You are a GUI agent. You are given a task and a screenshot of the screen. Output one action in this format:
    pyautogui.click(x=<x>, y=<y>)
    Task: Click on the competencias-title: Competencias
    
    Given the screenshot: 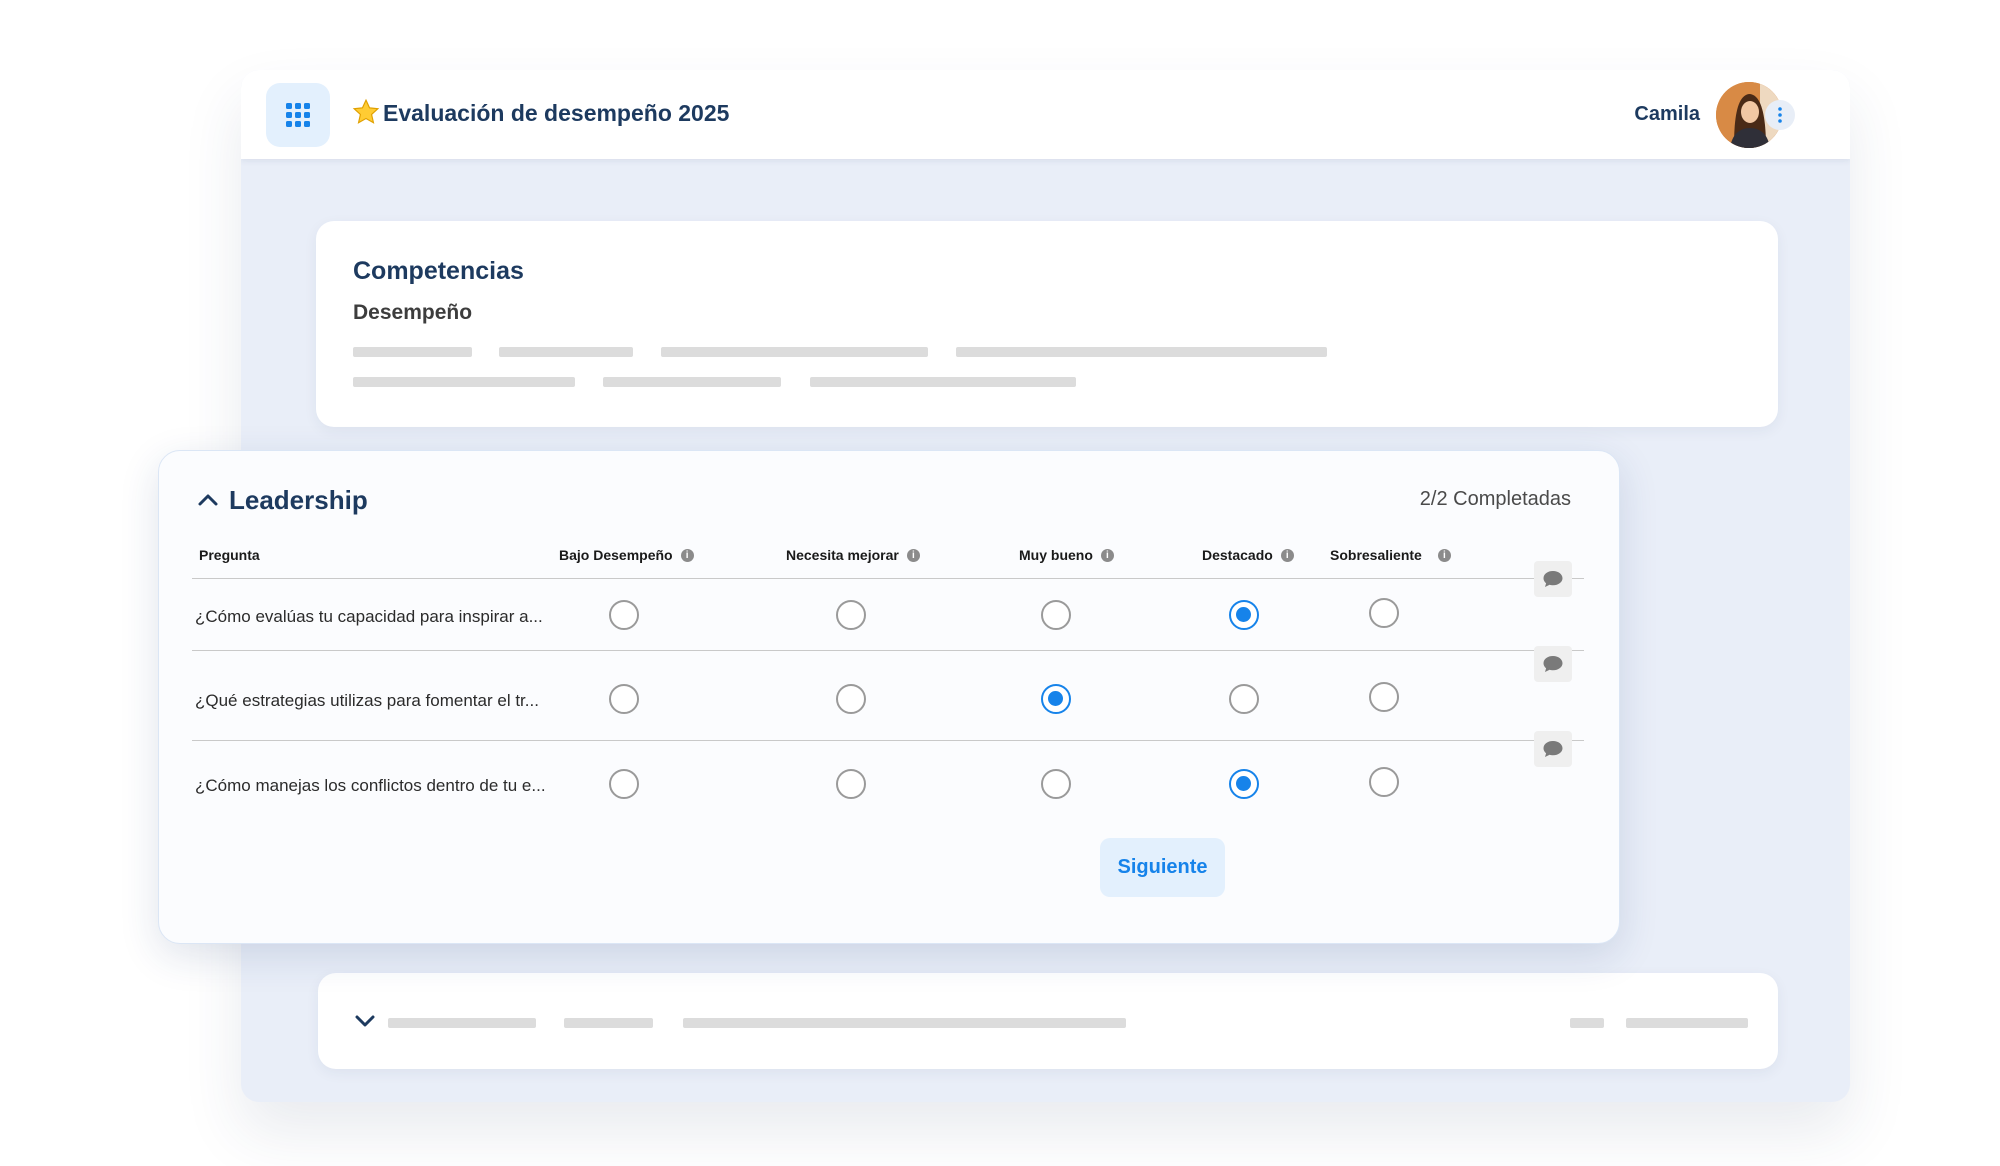 What is the action you would take?
    pyautogui.click(x=438, y=271)
    